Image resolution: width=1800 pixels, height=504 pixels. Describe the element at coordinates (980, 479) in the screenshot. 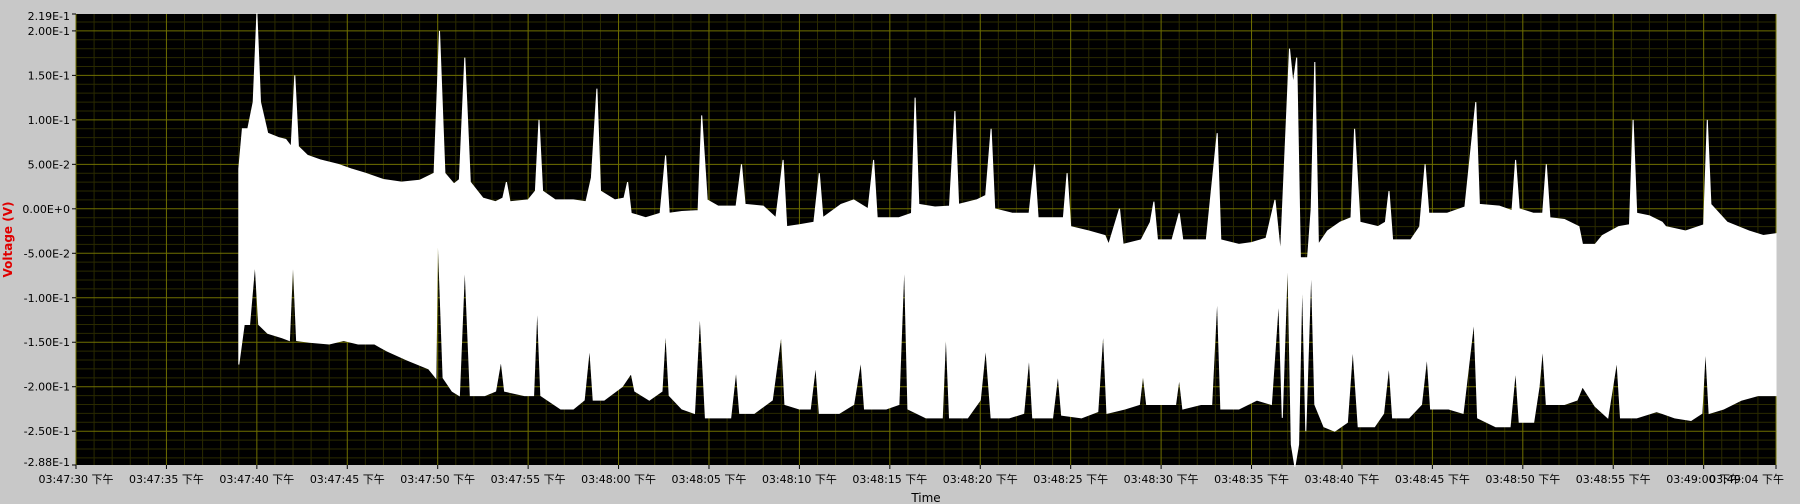

I see `x-tick-label: 03:48:20 下午` at that location.